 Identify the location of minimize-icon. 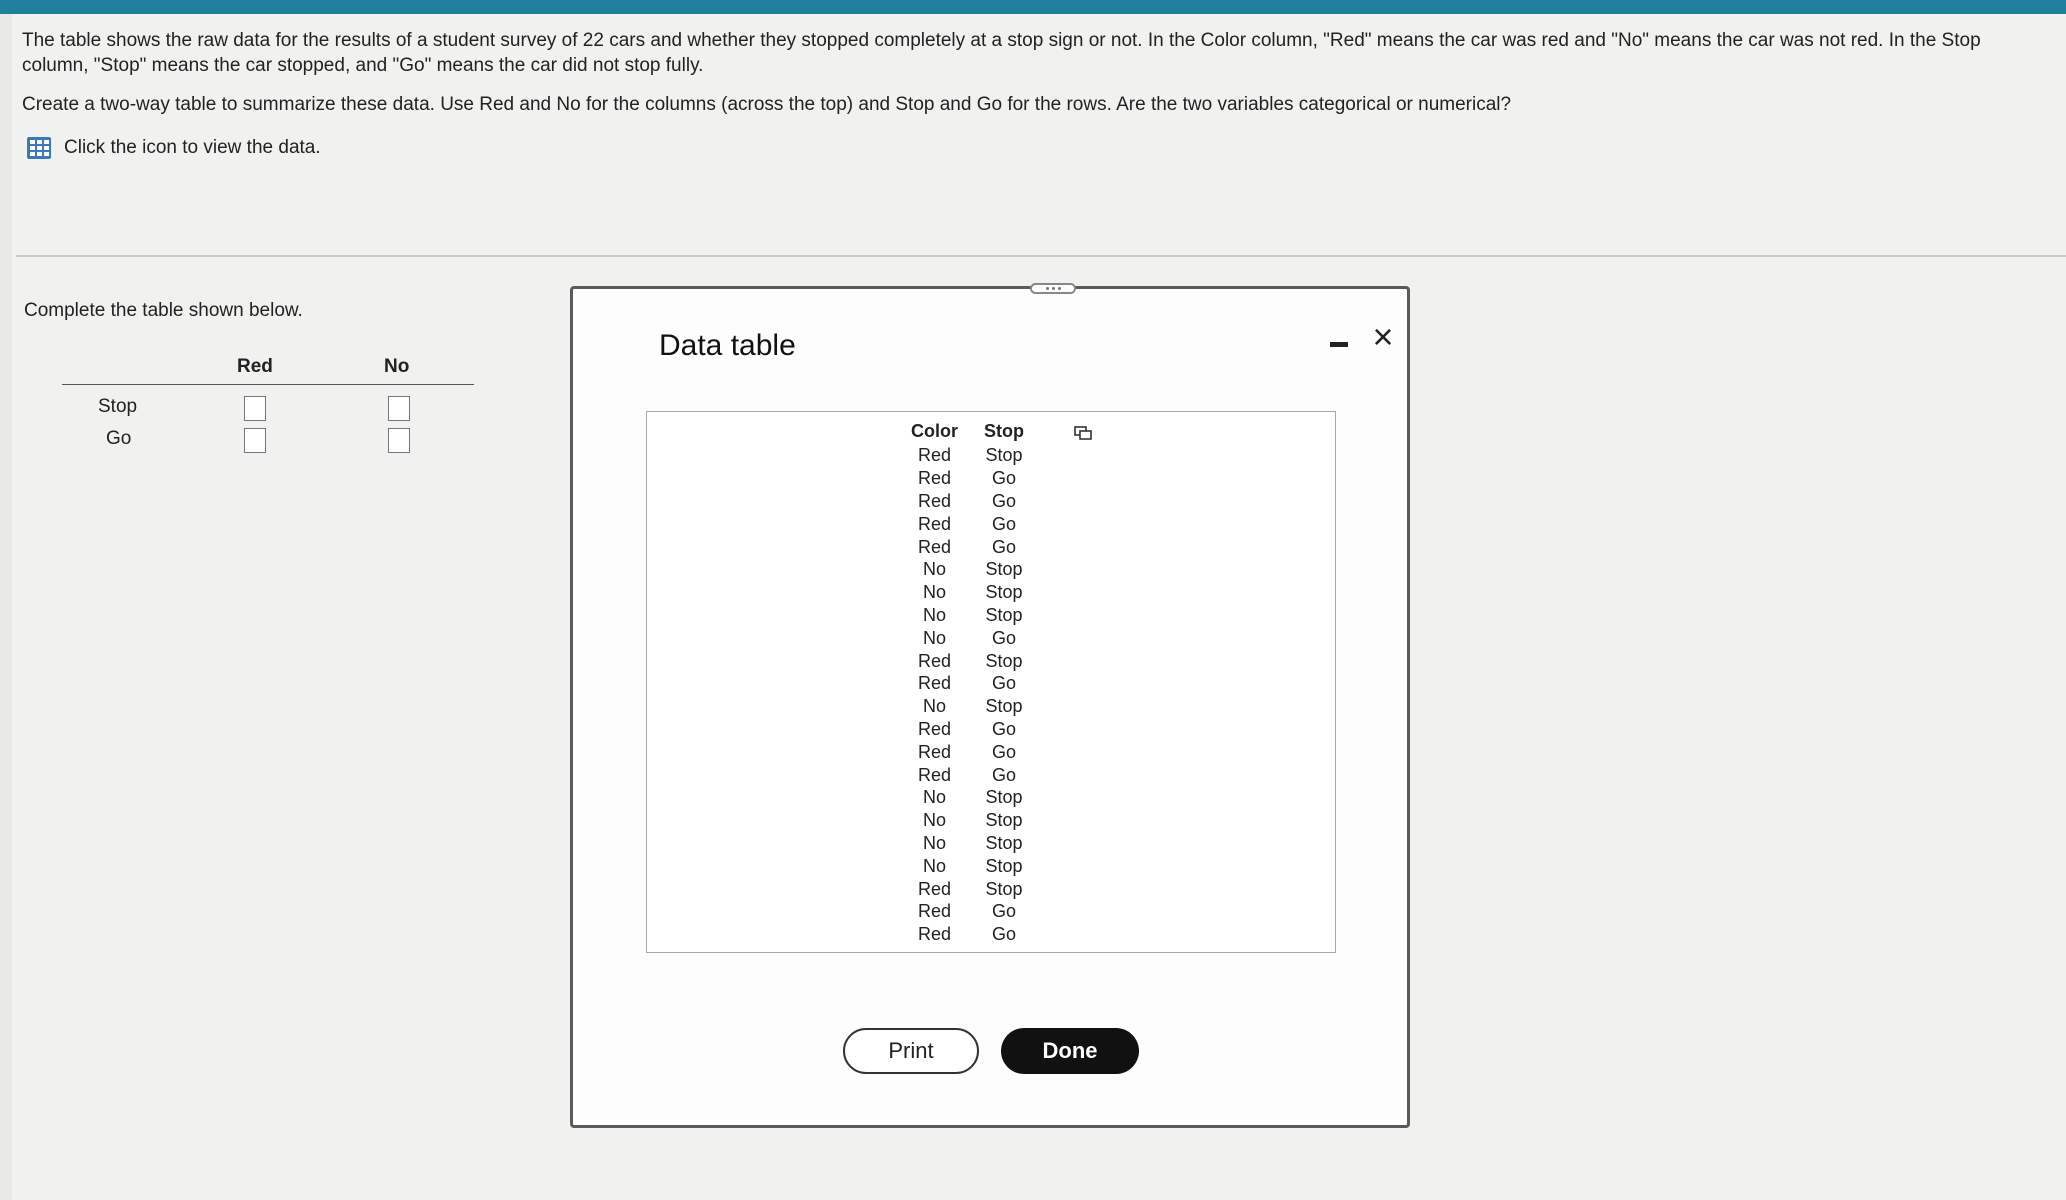
(1339, 344).